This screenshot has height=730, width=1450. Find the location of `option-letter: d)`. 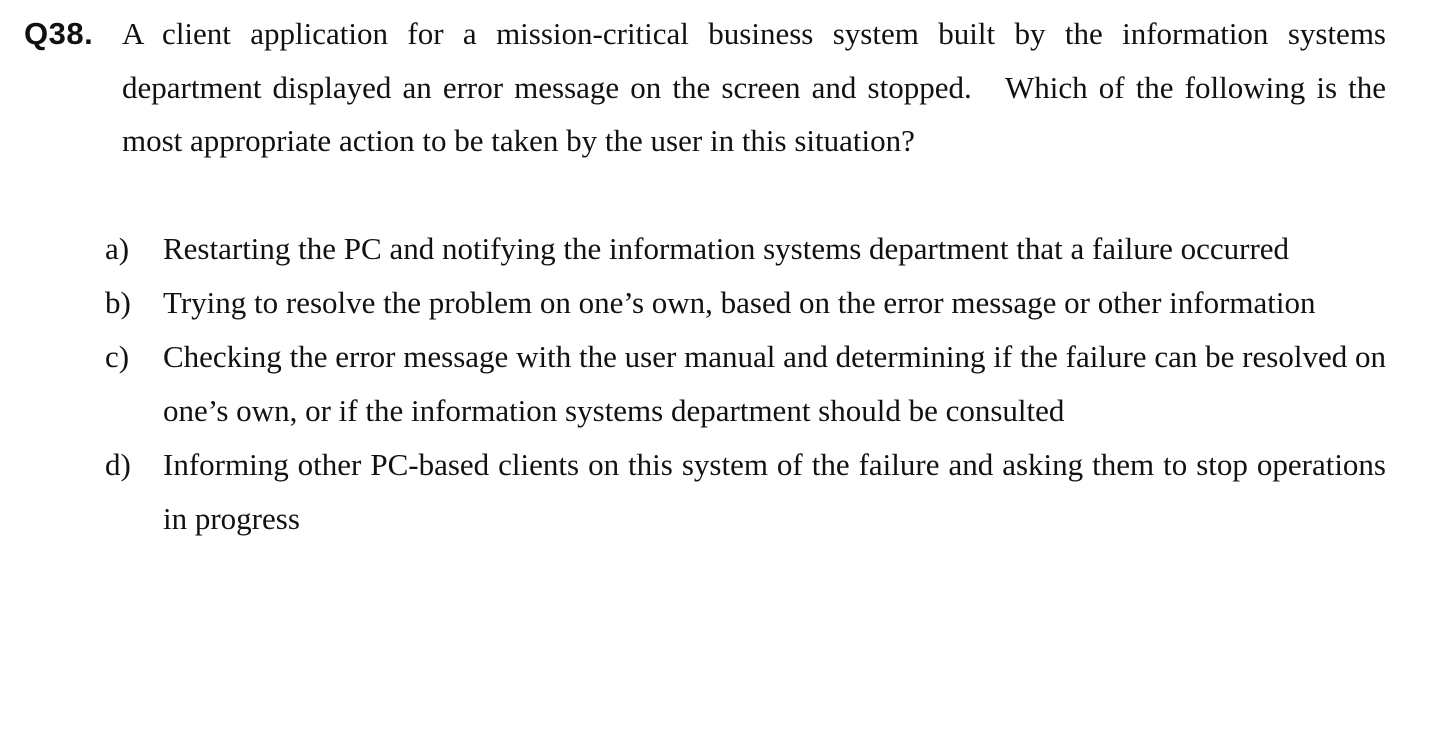

option-letter: d) is located at coordinates (118, 464).